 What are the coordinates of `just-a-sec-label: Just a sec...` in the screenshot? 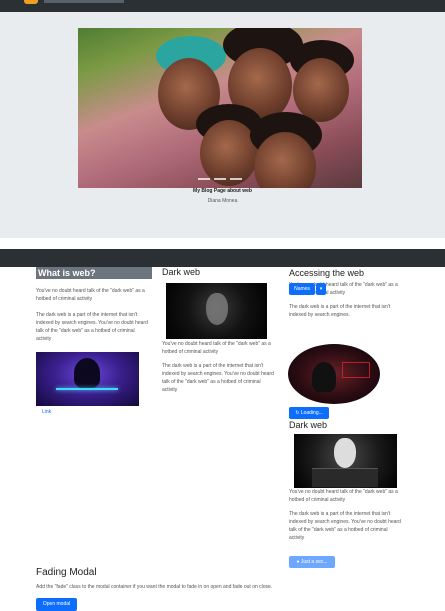 It's located at (314, 562).